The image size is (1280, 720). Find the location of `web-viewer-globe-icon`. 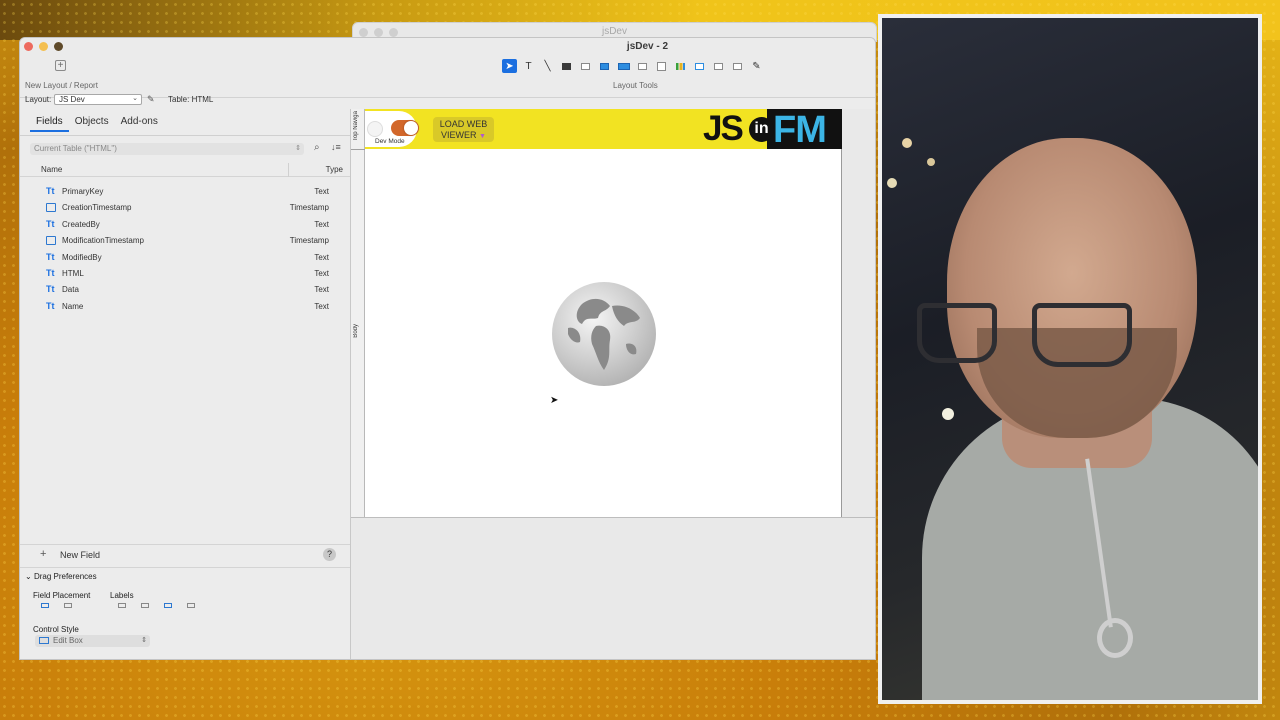

web-viewer-globe-icon is located at coordinates (604, 334).